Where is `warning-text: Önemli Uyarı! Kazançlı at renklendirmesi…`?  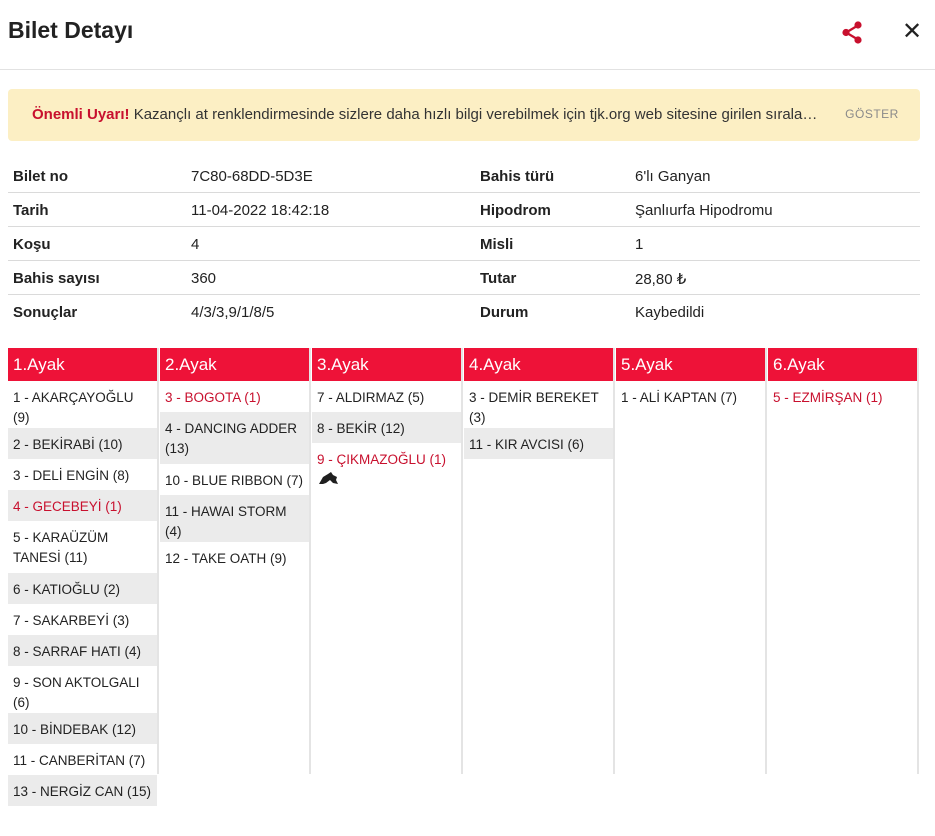
warning-text: Önemli Uyarı! Kazançlı at renklendirmesi… is located at coordinates (427, 114).